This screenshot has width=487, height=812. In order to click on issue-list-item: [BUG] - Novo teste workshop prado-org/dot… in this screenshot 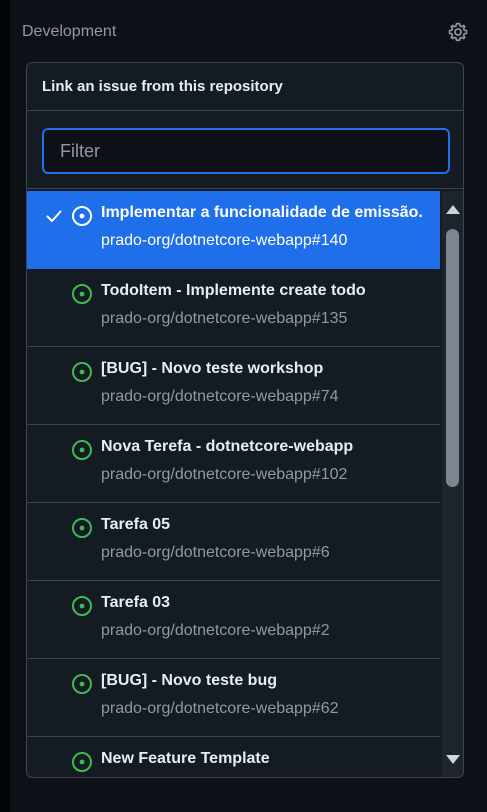, I will do `click(233, 386)`.